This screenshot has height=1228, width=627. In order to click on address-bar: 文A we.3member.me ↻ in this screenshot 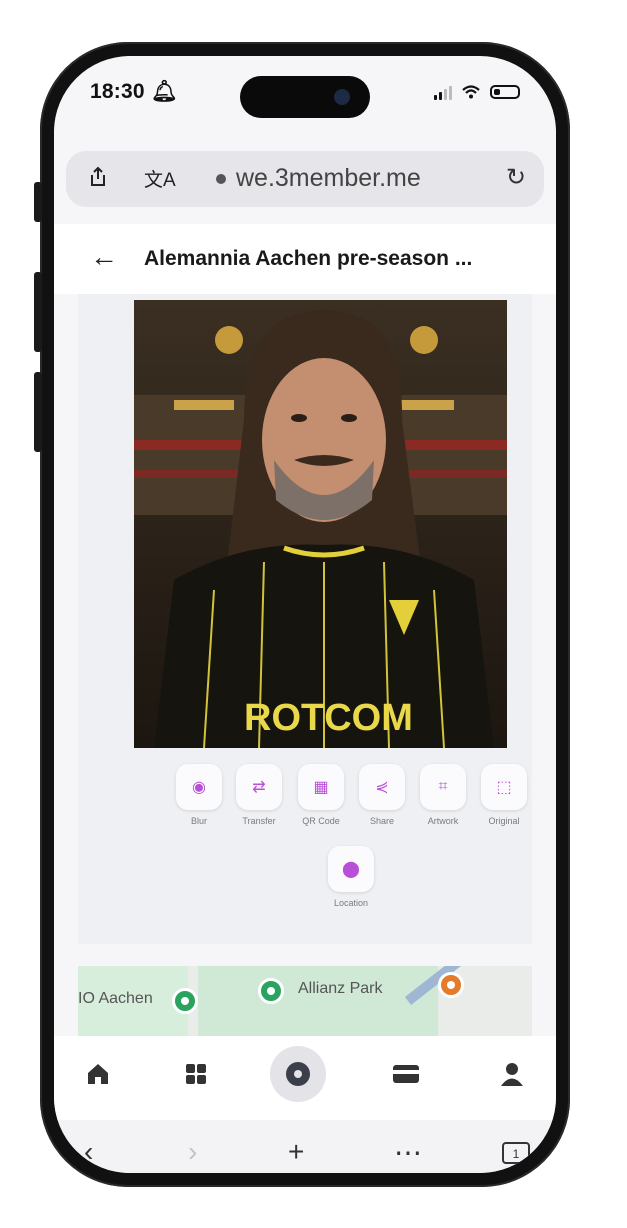, I will do `click(305, 179)`.